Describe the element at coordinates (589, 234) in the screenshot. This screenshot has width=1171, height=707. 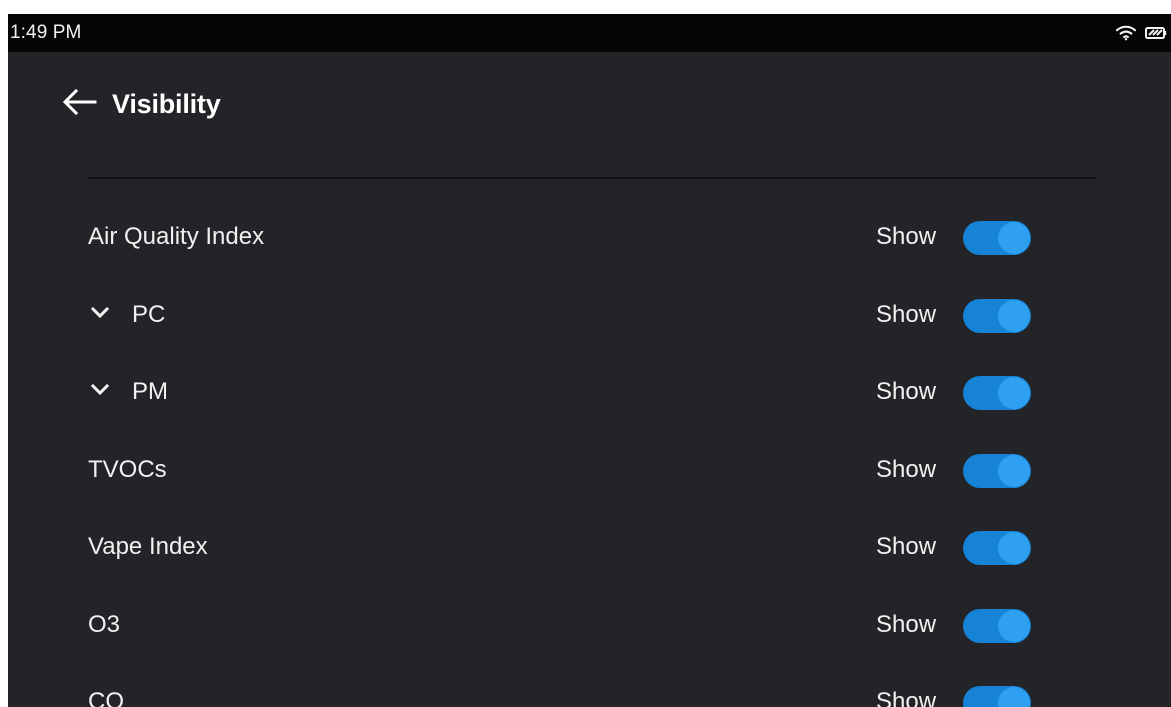
I see `visibility-row-air-quality-index: Air Quality Index Show` at that location.